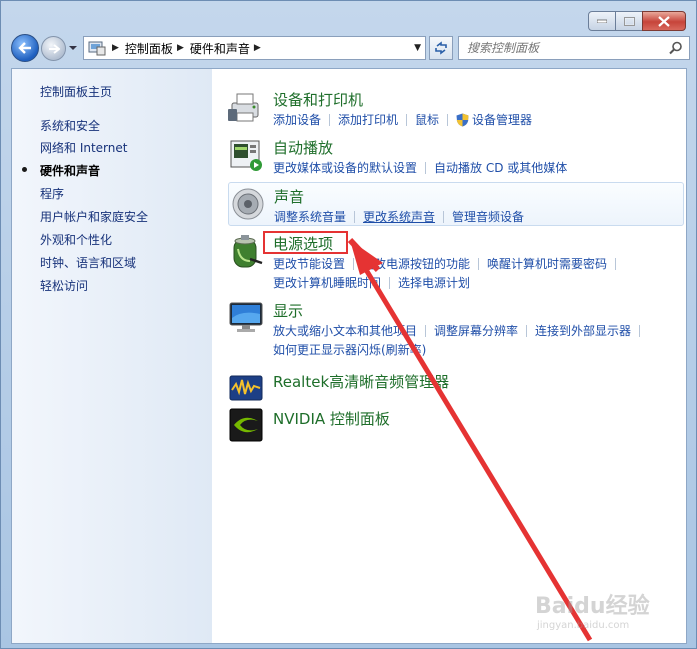  What do you see at coordinates (456, 204) in the screenshot?
I see `category-sound: 声音 调整系统音量 更改系统声音 管理音频设备` at bounding box center [456, 204].